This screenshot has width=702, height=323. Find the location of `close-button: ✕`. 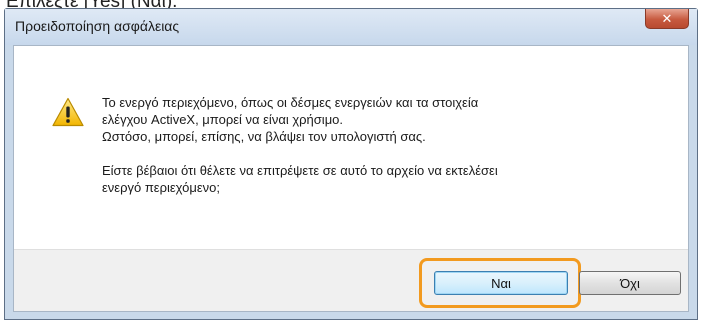

close-button: ✕ is located at coordinates (667, 19).